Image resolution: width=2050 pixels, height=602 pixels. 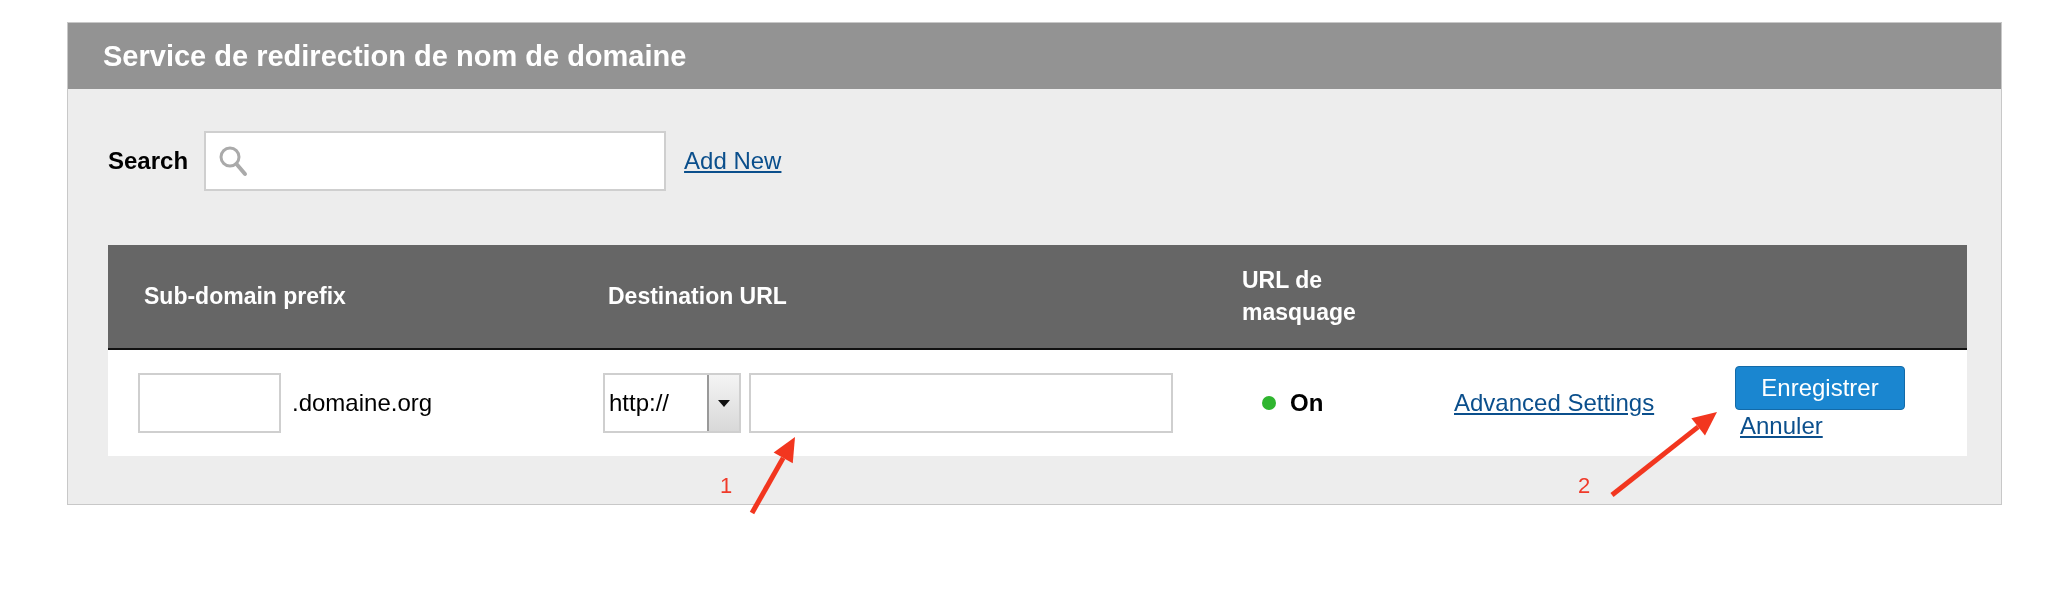 What do you see at coordinates (245, 296) in the screenshot?
I see `column-header: Sub-domain prefix` at bounding box center [245, 296].